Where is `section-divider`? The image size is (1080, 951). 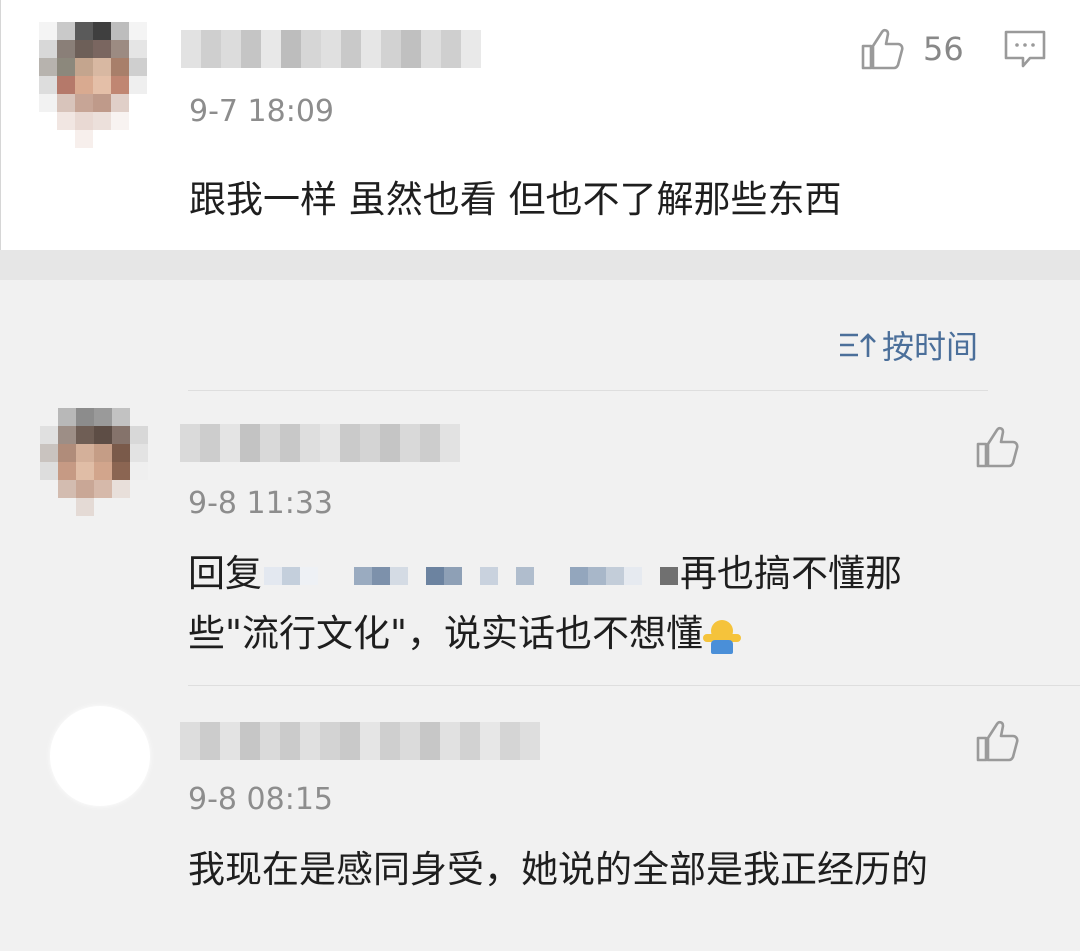 section-divider is located at coordinates (540, 265).